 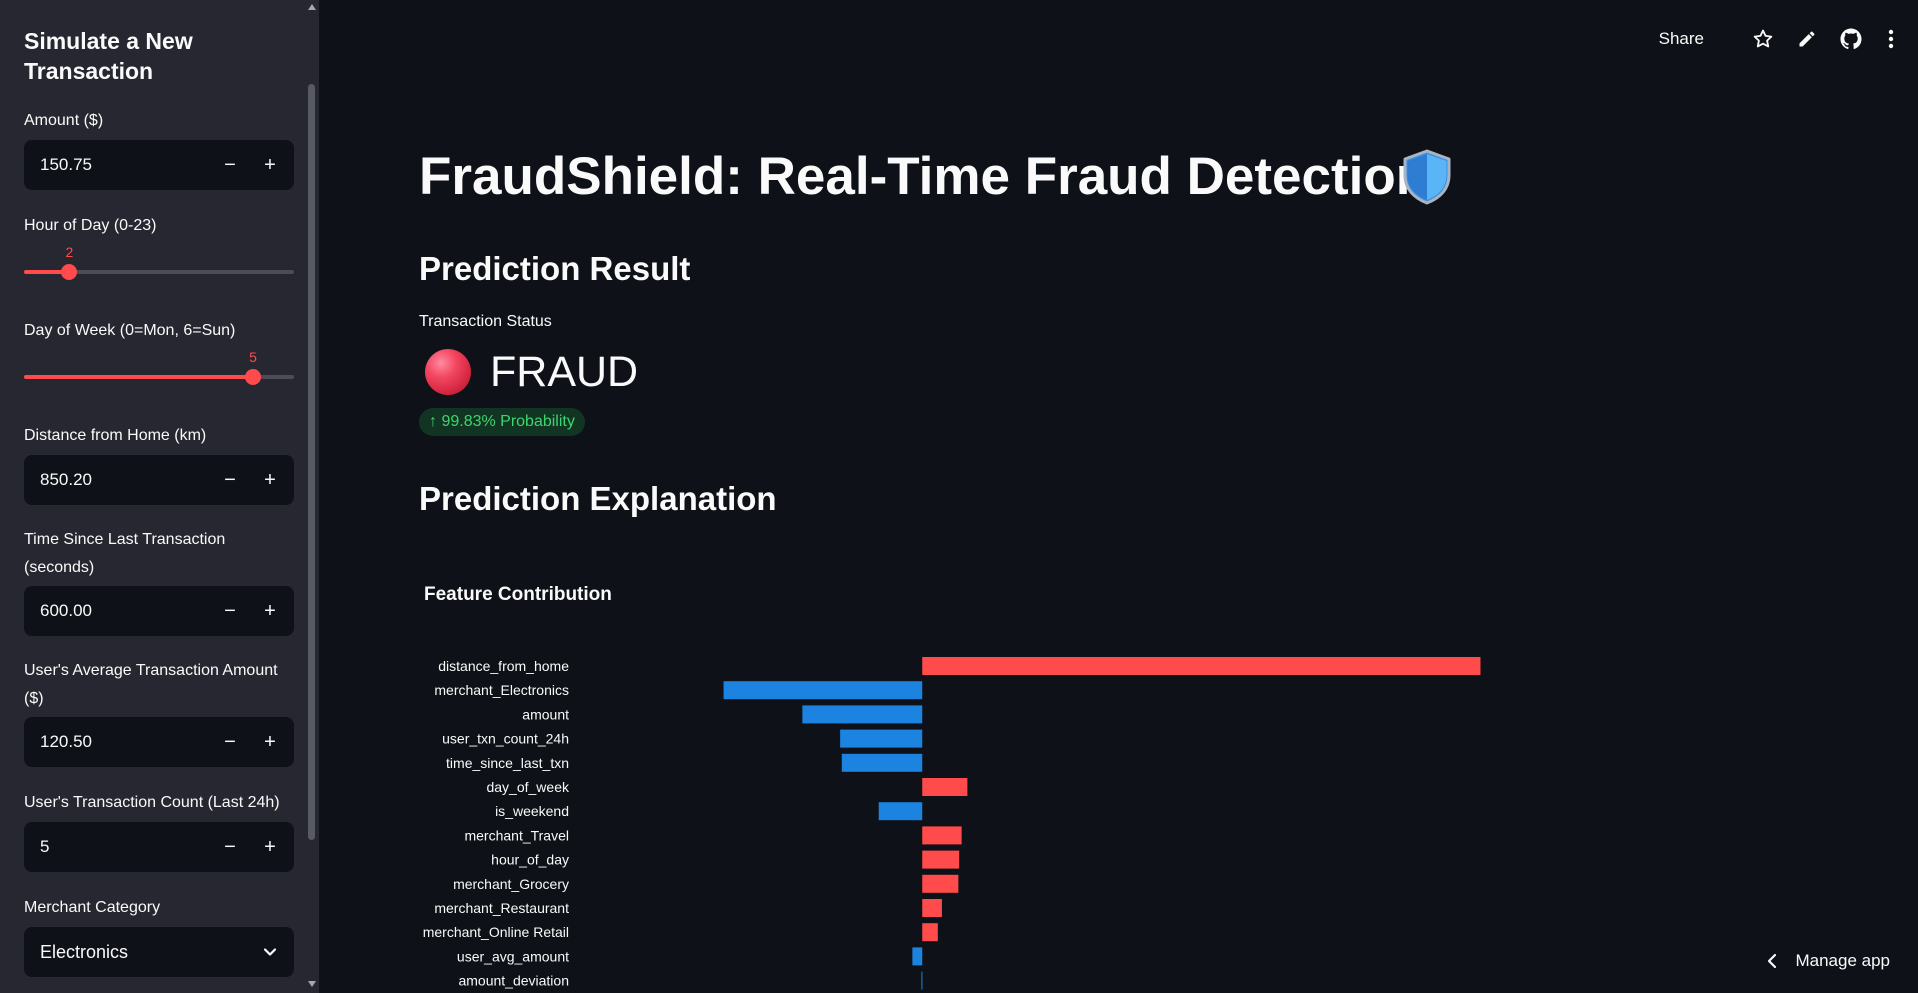 I want to click on share-button: Share, so click(x=1681, y=39).